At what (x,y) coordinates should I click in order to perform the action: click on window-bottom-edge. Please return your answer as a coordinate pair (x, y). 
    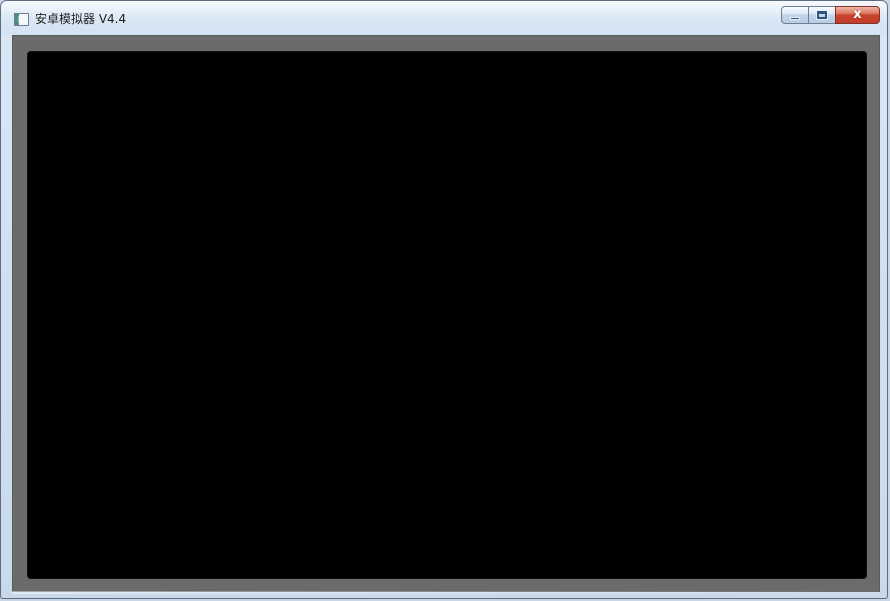
    Looking at the image, I should click on (446, 592).